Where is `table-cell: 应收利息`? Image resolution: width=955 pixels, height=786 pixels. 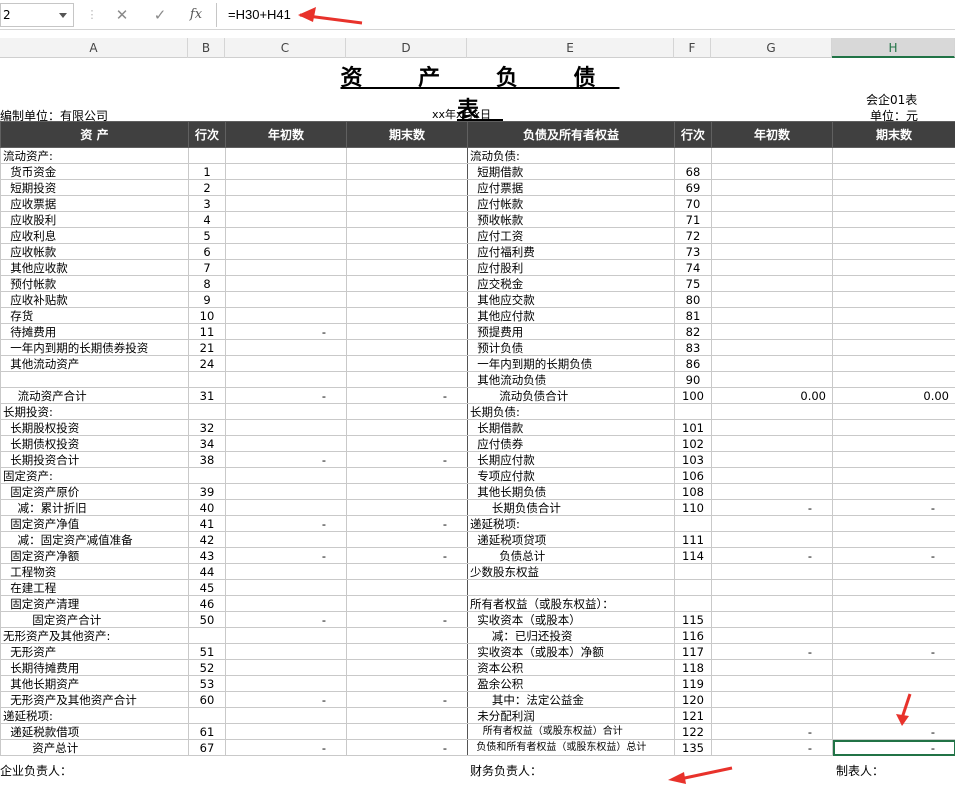 table-cell: 应收利息 is located at coordinates (94, 235).